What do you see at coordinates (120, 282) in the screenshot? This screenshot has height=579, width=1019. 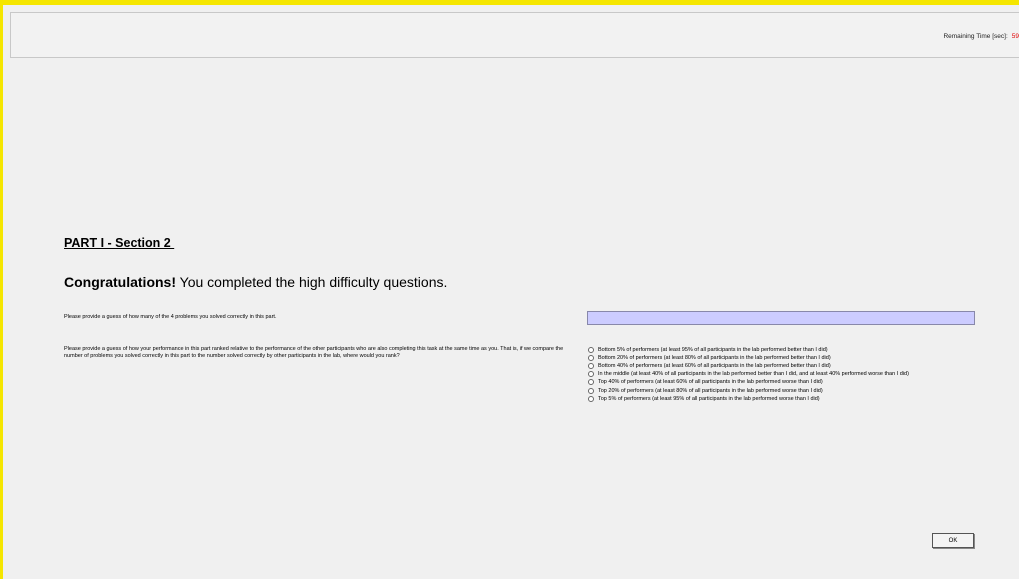 I see `congrats-bold: Congratulations!` at bounding box center [120, 282].